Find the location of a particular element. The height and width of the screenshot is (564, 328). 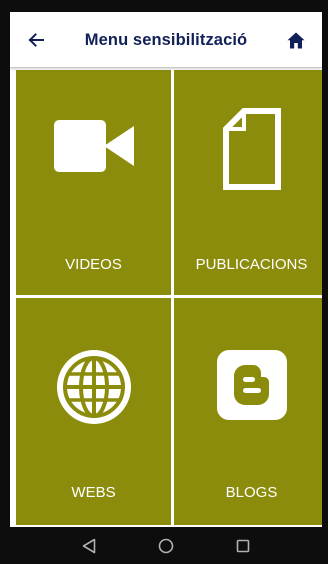

page-title: Menu sensibilització is located at coordinates (166, 40).